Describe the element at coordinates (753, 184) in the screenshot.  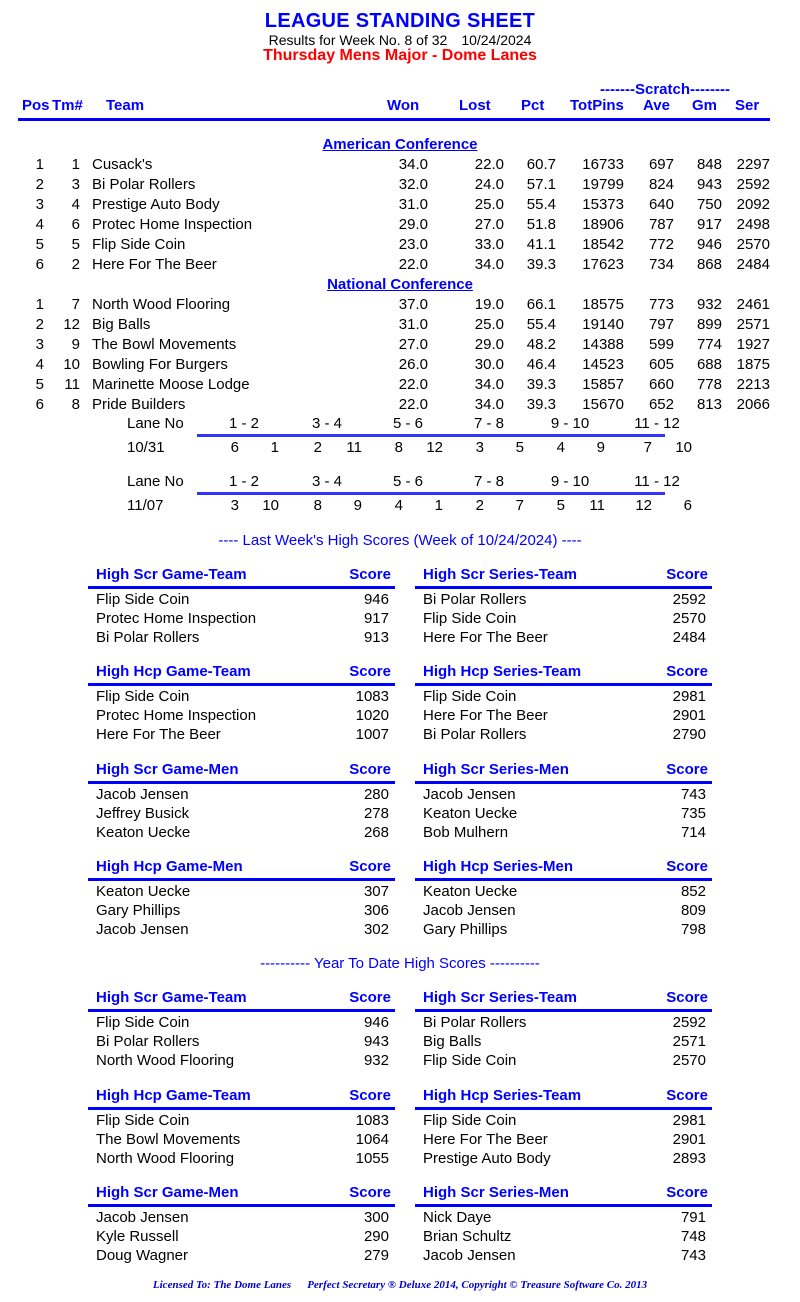
I see `standings-cell-ser: 2592` at that location.